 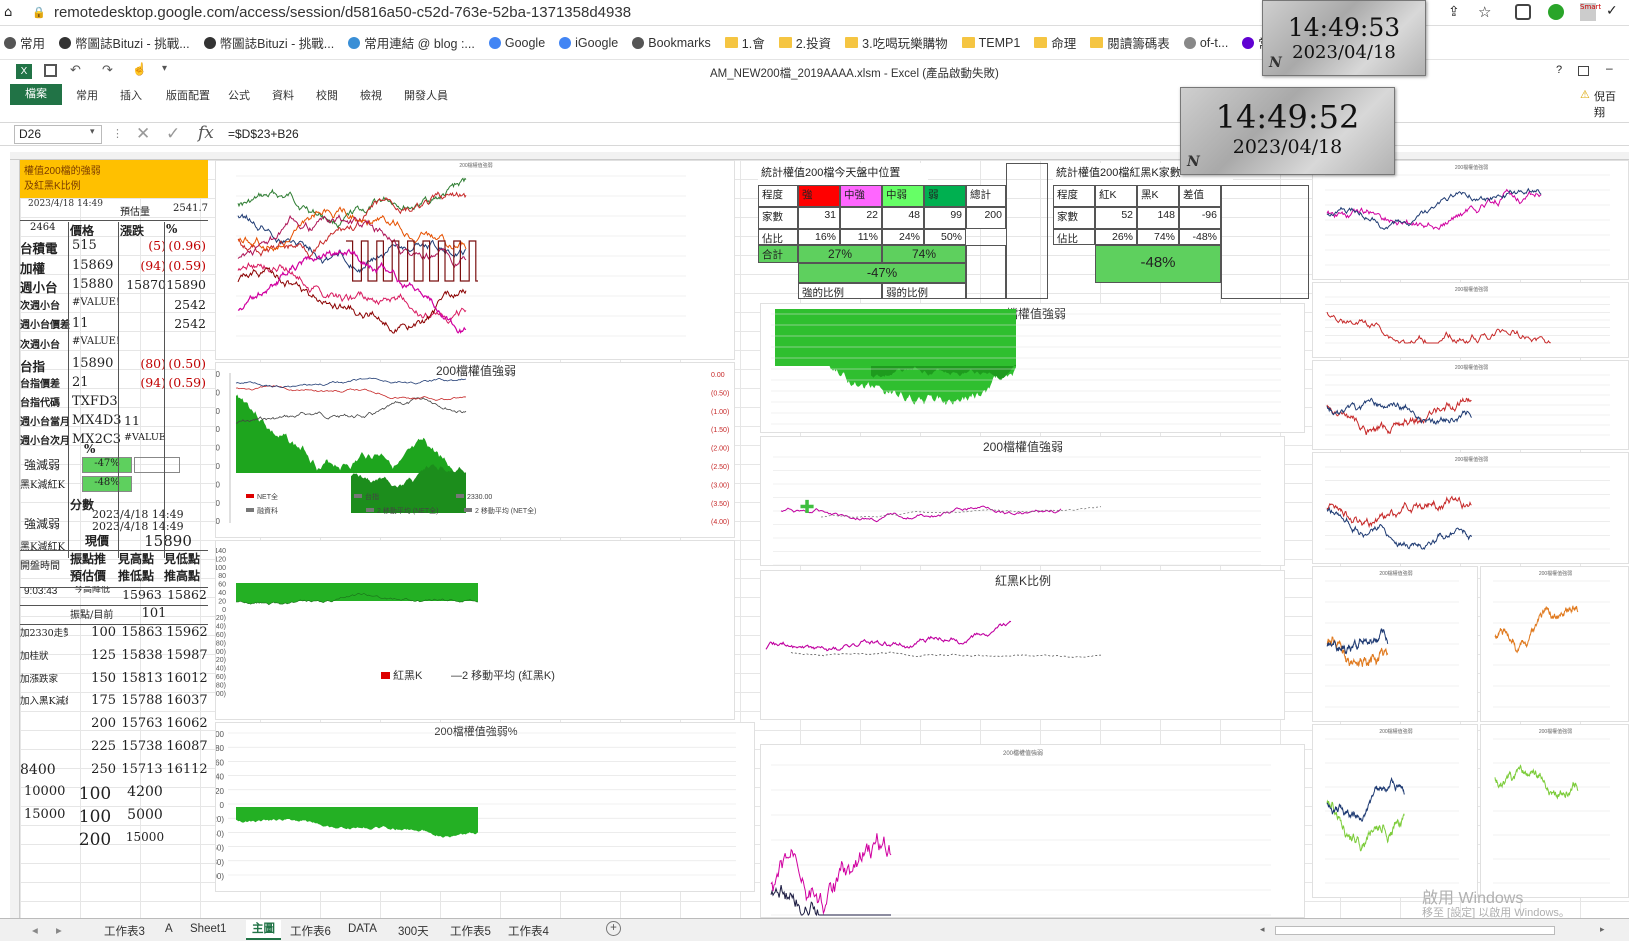 What do you see at coordinates (97, 306) in the screenshot?
I see `row-price: #VALUE!` at bounding box center [97, 306].